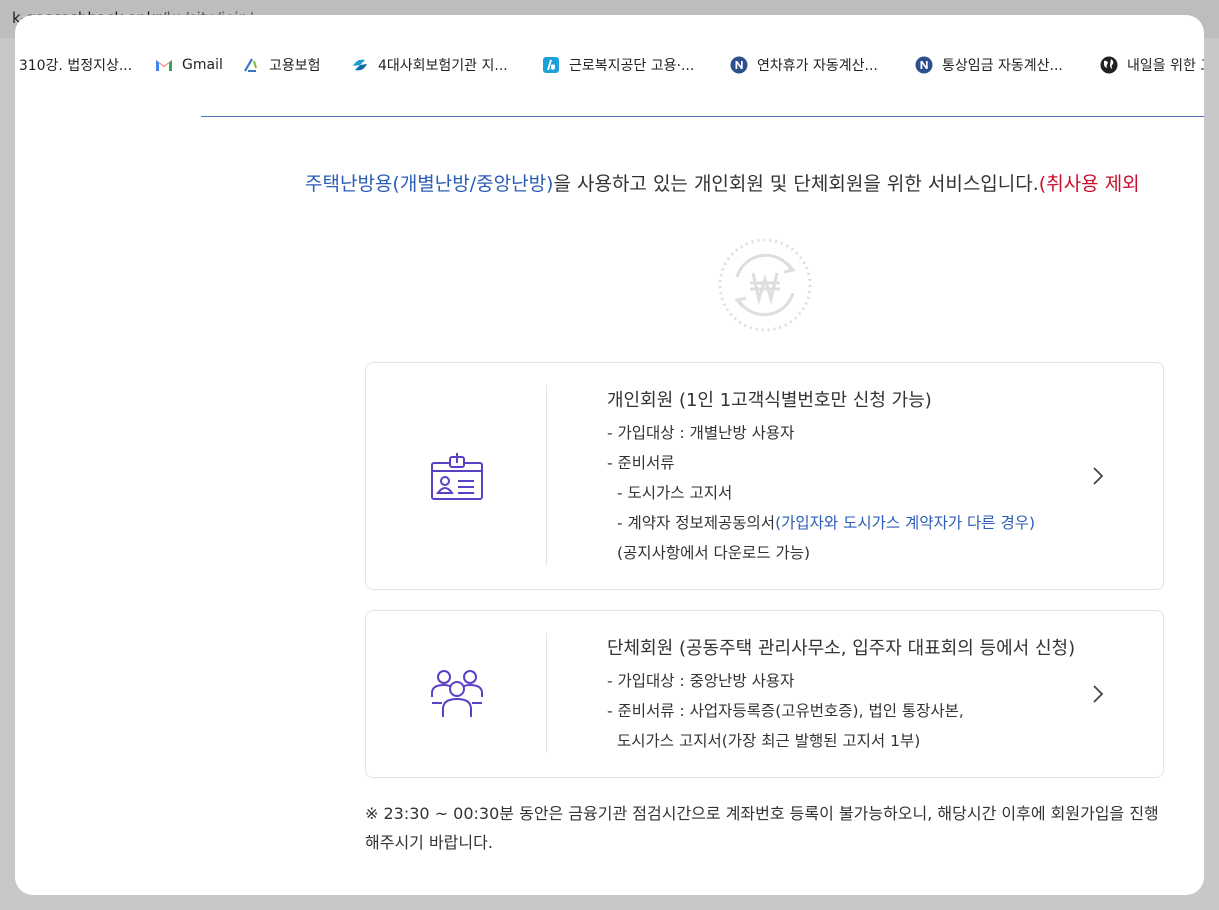  What do you see at coordinates (360, 65) in the screenshot?
I see `social-insurance-icon` at bounding box center [360, 65].